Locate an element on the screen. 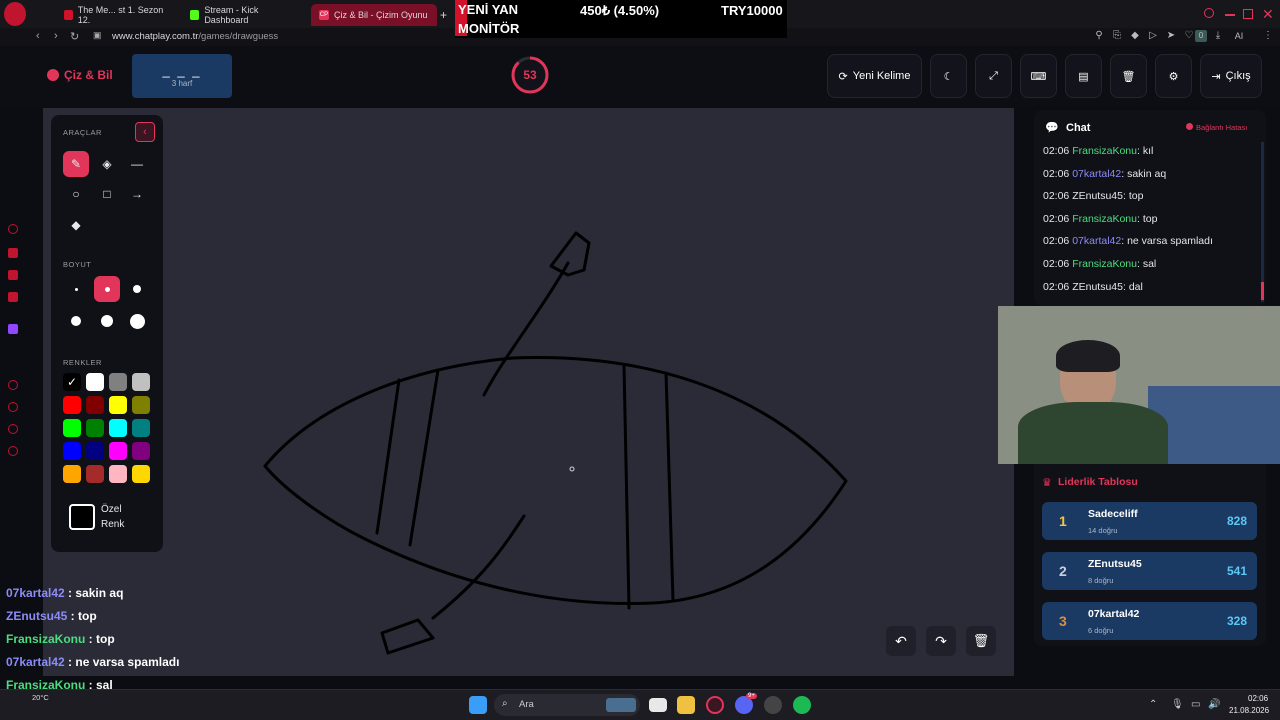 This screenshot has width=1280, height=720. tab-kick-dashboard: Stream - Kick Dashboard is located at coordinates (244, 15).